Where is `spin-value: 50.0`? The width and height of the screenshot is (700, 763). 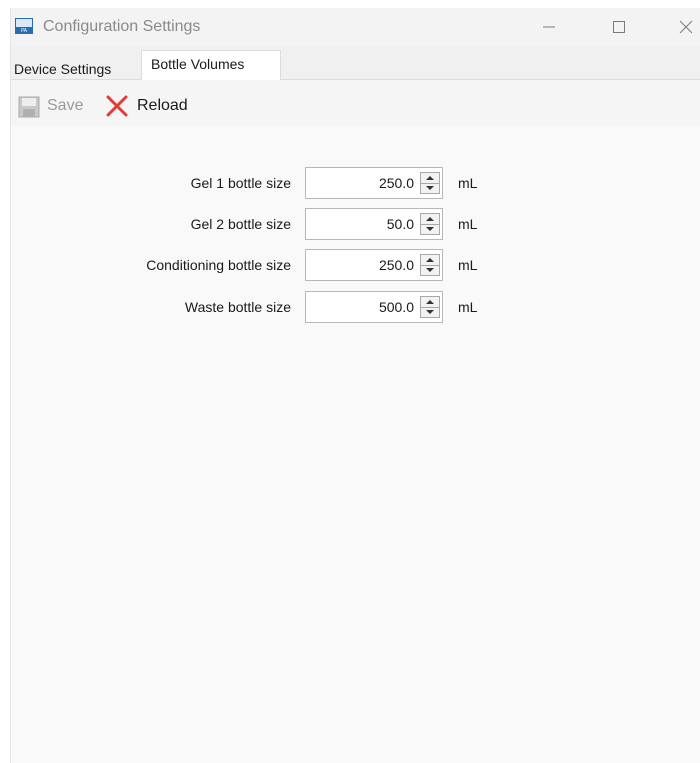 spin-value: 50.0 is located at coordinates (400, 224).